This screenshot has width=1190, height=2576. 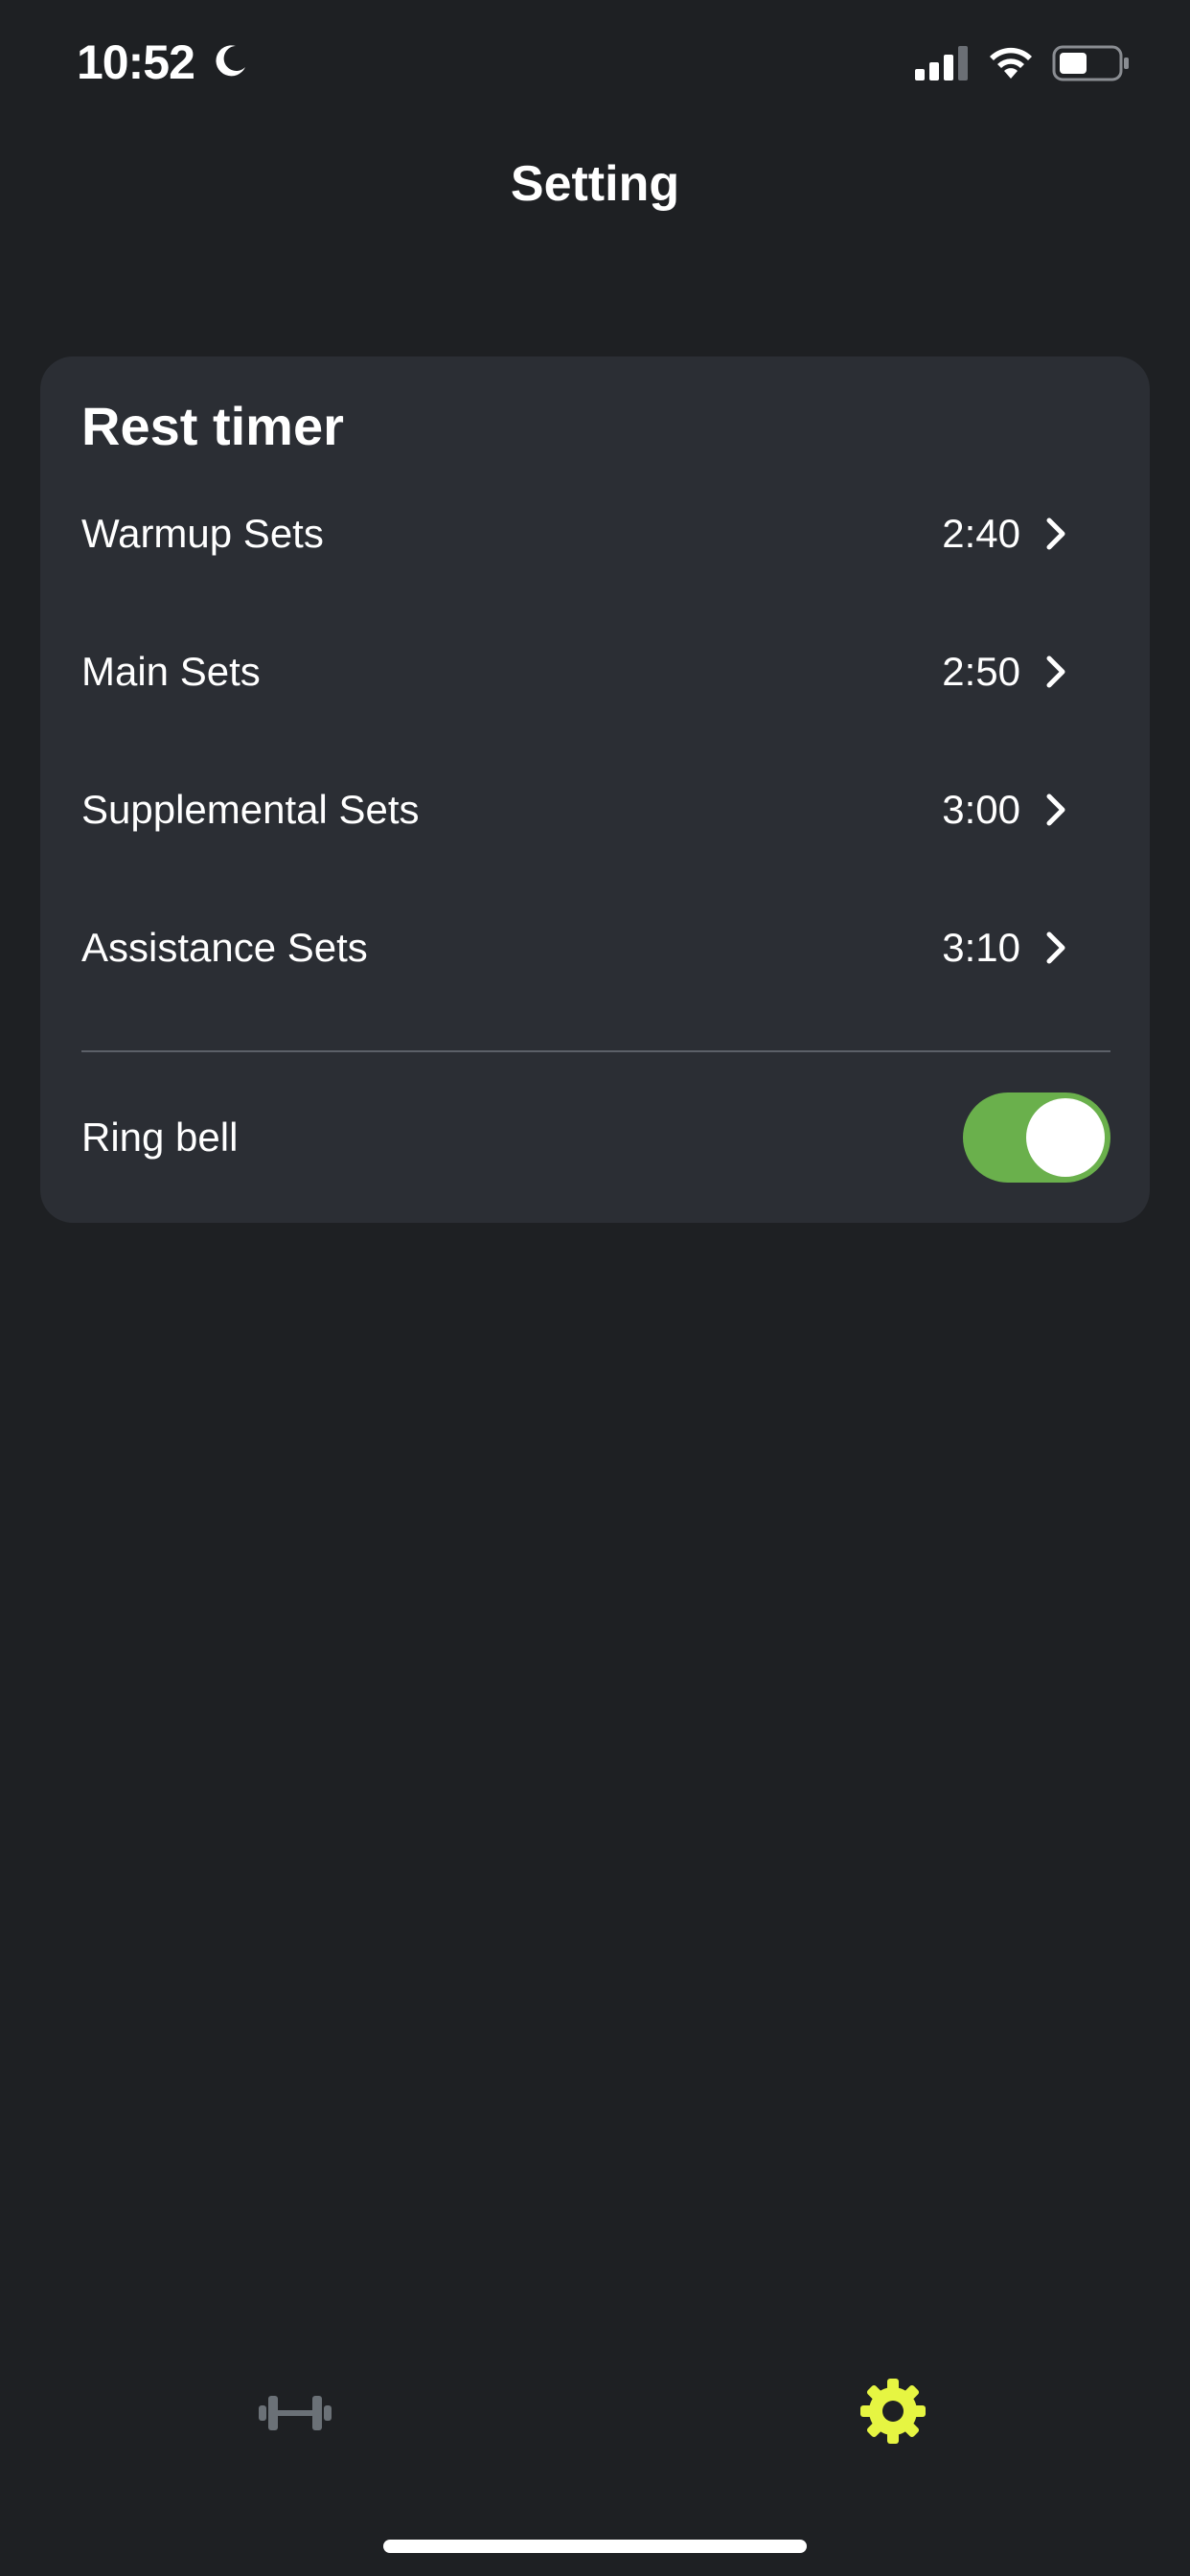 I want to click on signal-icon, so click(x=942, y=63).